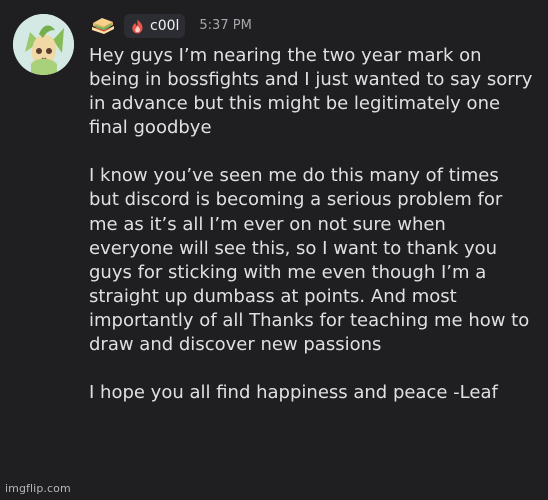  I want to click on user-avatar, so click(43, 44).